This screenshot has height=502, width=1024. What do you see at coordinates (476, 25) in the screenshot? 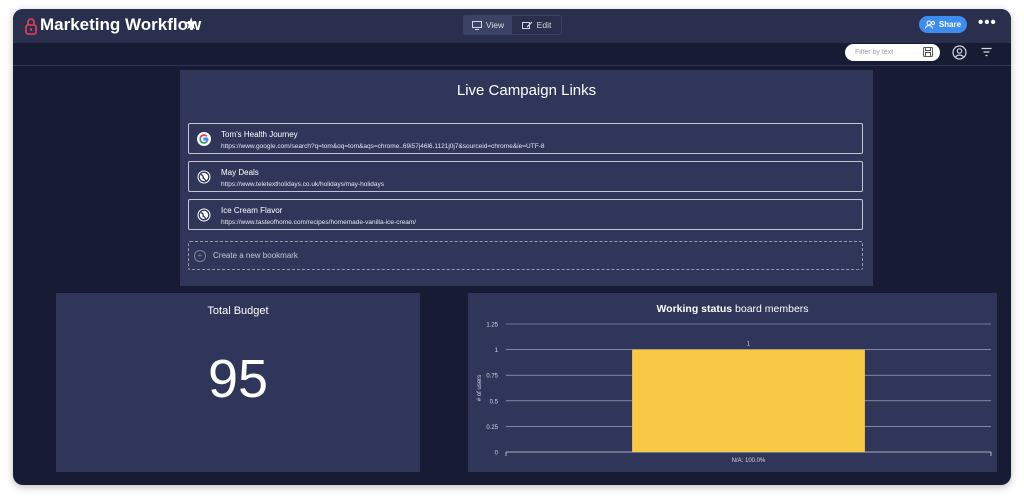
I see `monitor-icon` at bounding box center [476, 25].